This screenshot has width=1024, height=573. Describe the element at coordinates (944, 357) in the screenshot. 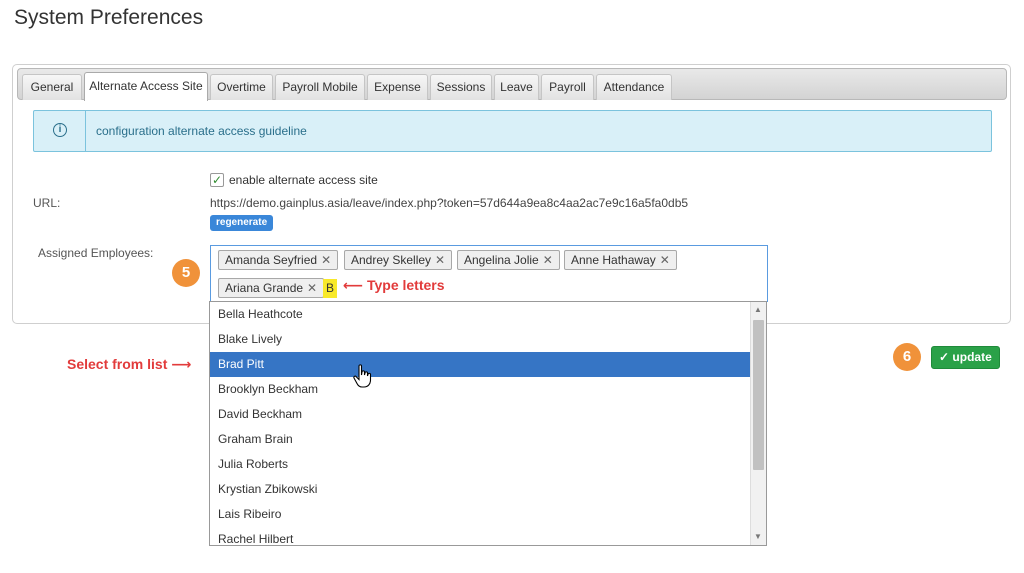

I see `check-icon: ✓` at that location.